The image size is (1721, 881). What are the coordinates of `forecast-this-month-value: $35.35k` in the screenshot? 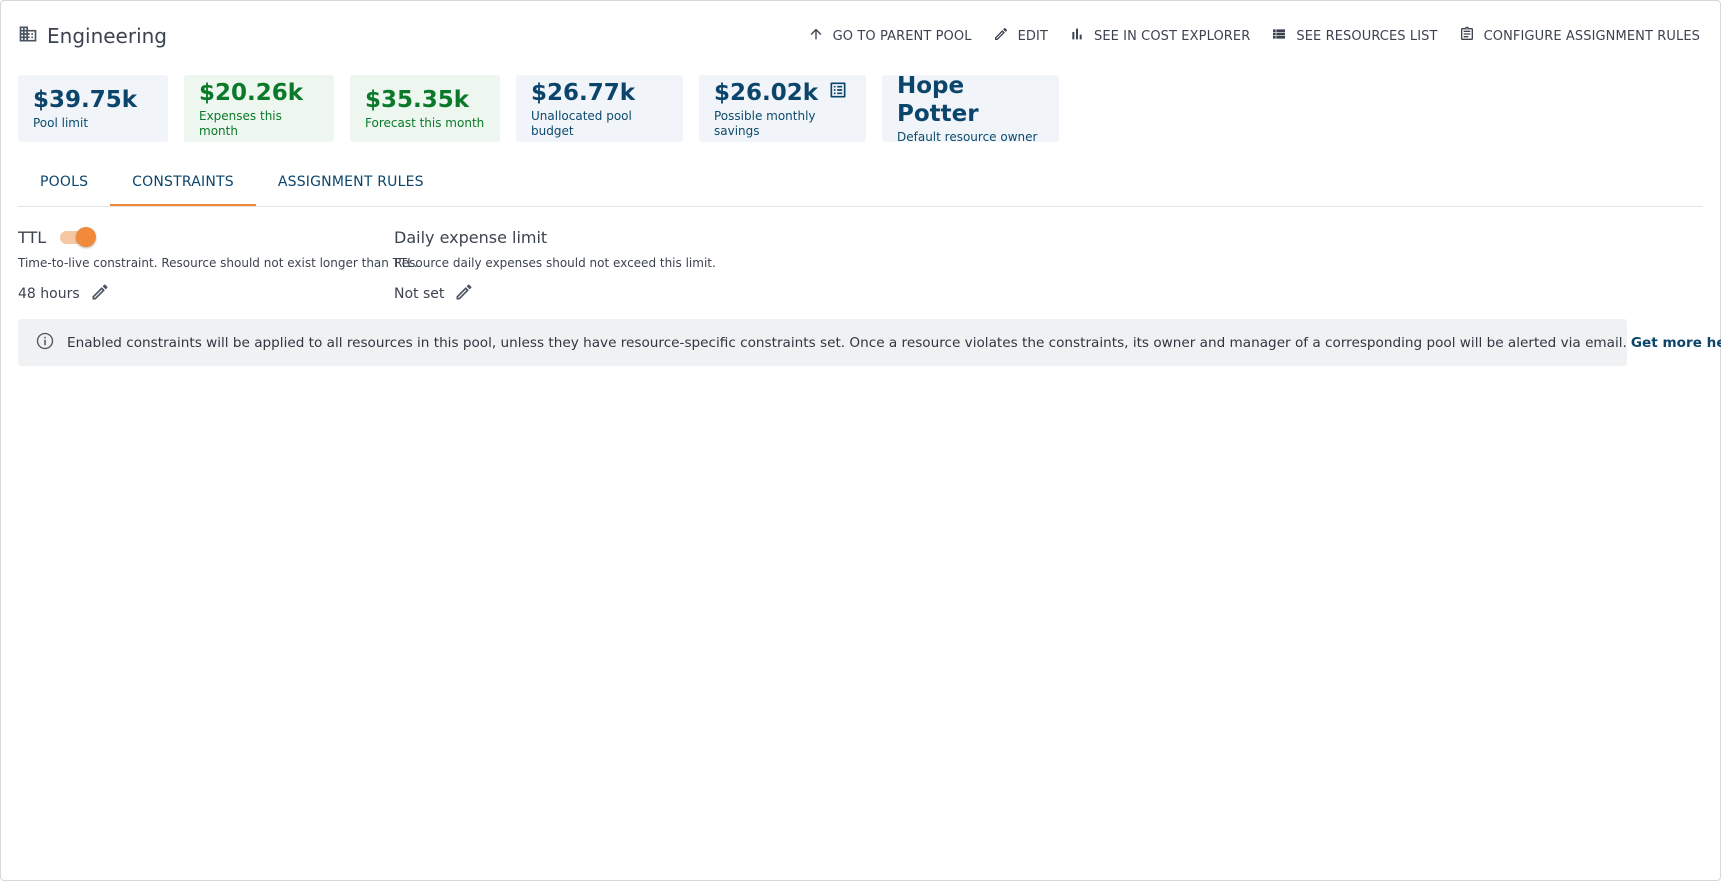 It's located at (417, 100).